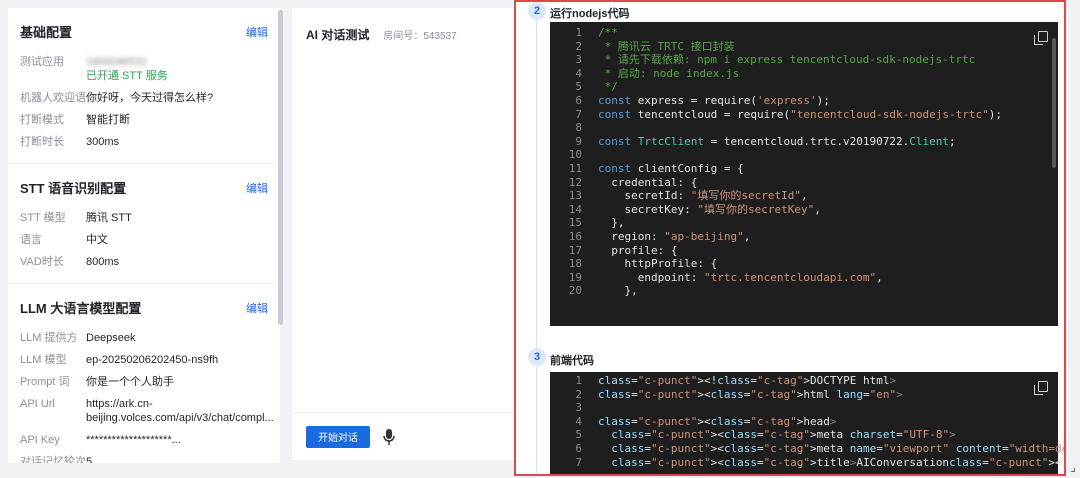  Describe the element at coordinates (575, 277) in the screenshot. I see `line-number: 19` at that location.